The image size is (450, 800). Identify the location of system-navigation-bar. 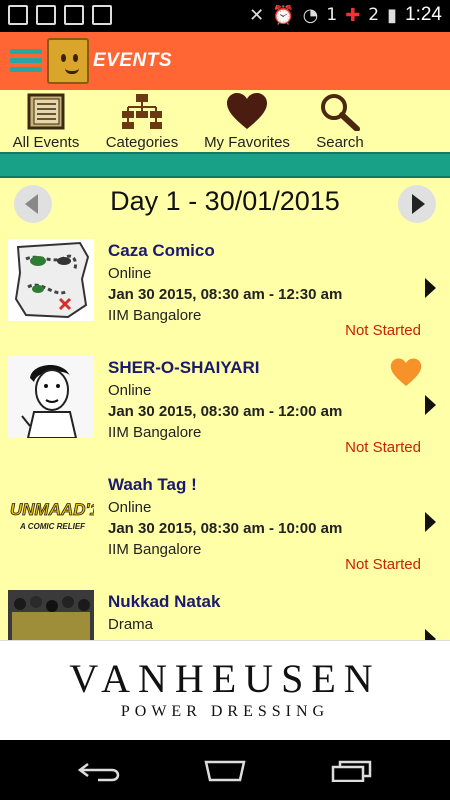
(225, 770).